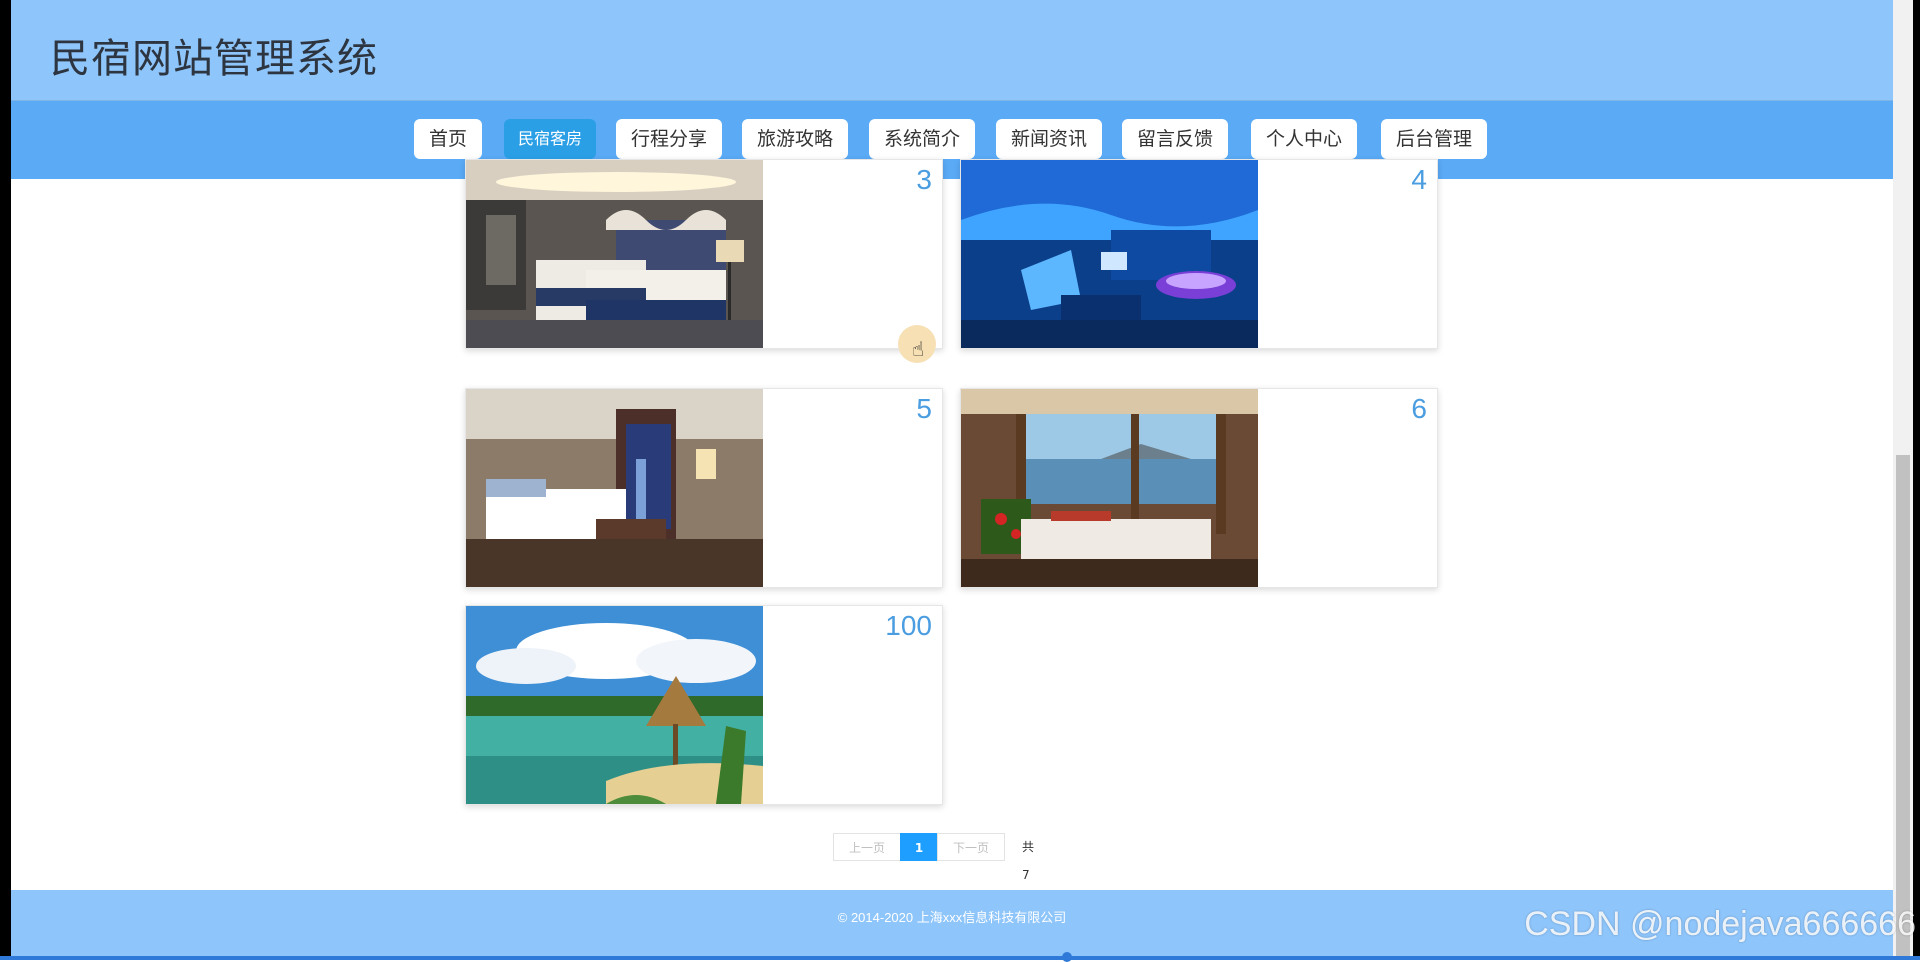  Describe the element at coordinates (1720, 924) in the screenshot. I see `watermark: CSDN @nodejava666666` at that location.